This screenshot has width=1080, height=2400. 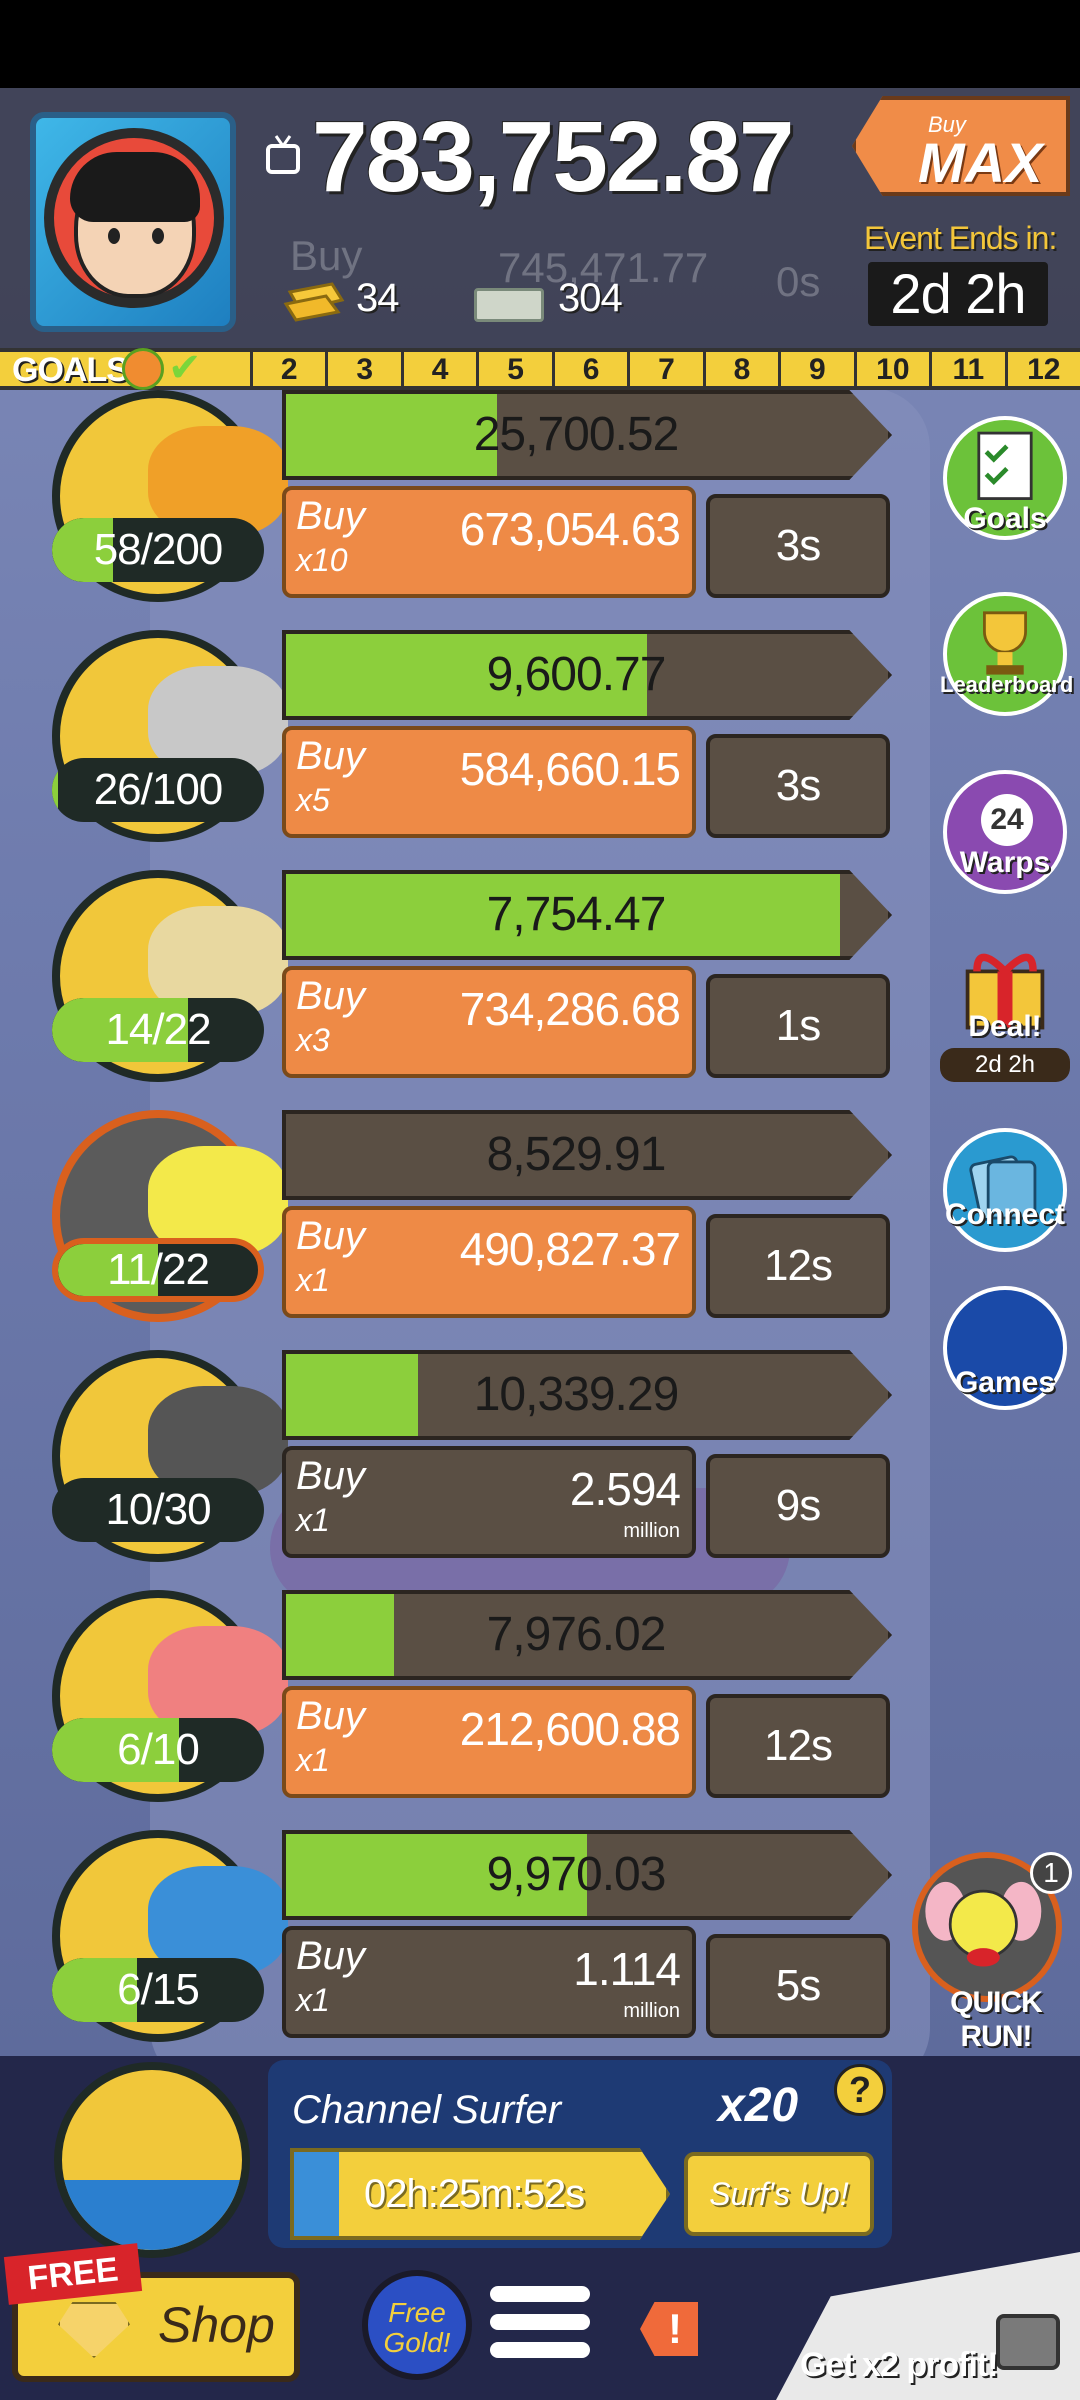 I want to click on megabucks-icon, so click(x=509, y=305).